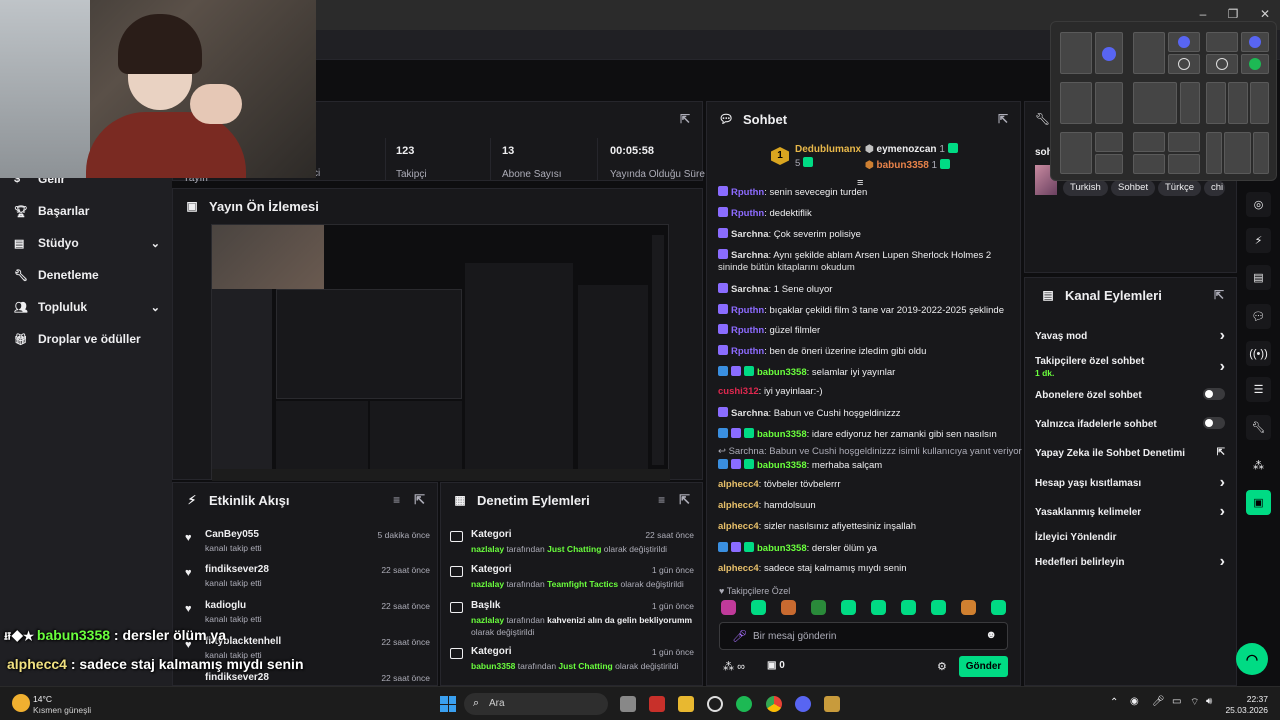  What do you see at coordinates (56, 275) in the screenshot?
I see `nav-item-denetleme: 🔧︎ Denetleme` at bounding box center [56, 275].